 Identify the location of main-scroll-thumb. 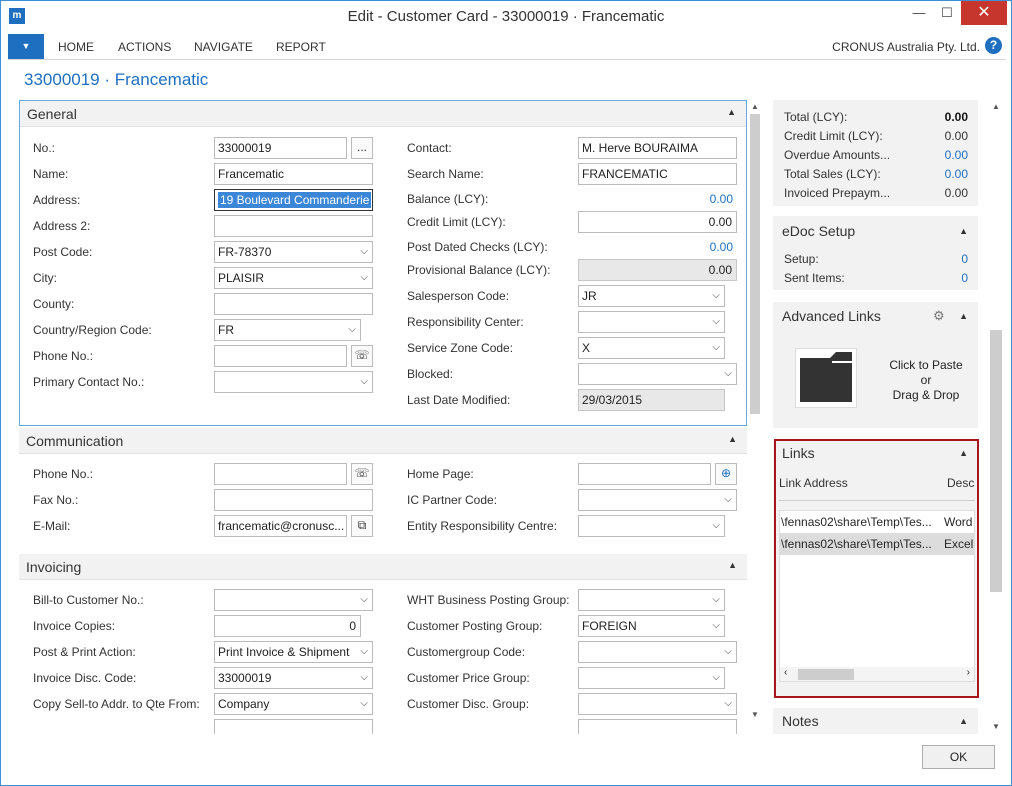
(755, 264).